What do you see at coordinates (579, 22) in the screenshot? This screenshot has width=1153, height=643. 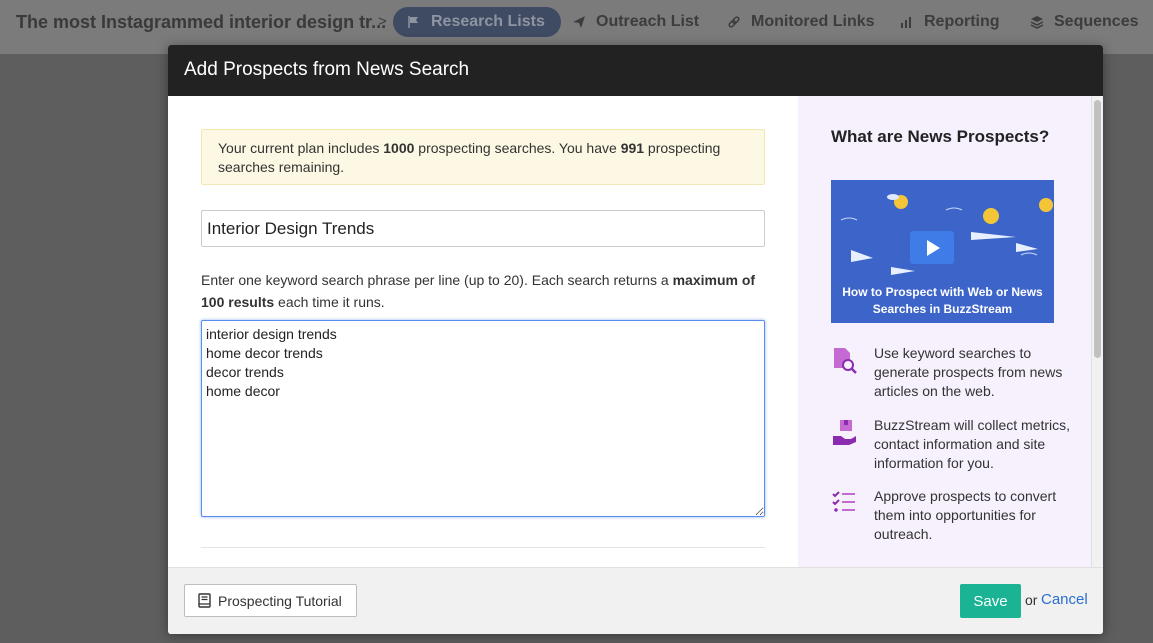 I see `paper-plane-icon` at bounding box center [579, 22].